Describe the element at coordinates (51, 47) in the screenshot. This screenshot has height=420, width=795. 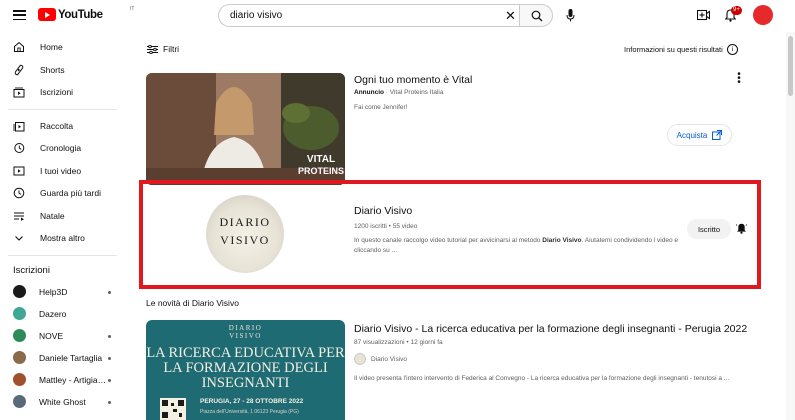
I see `sidebar-item-label: Home` at that location.